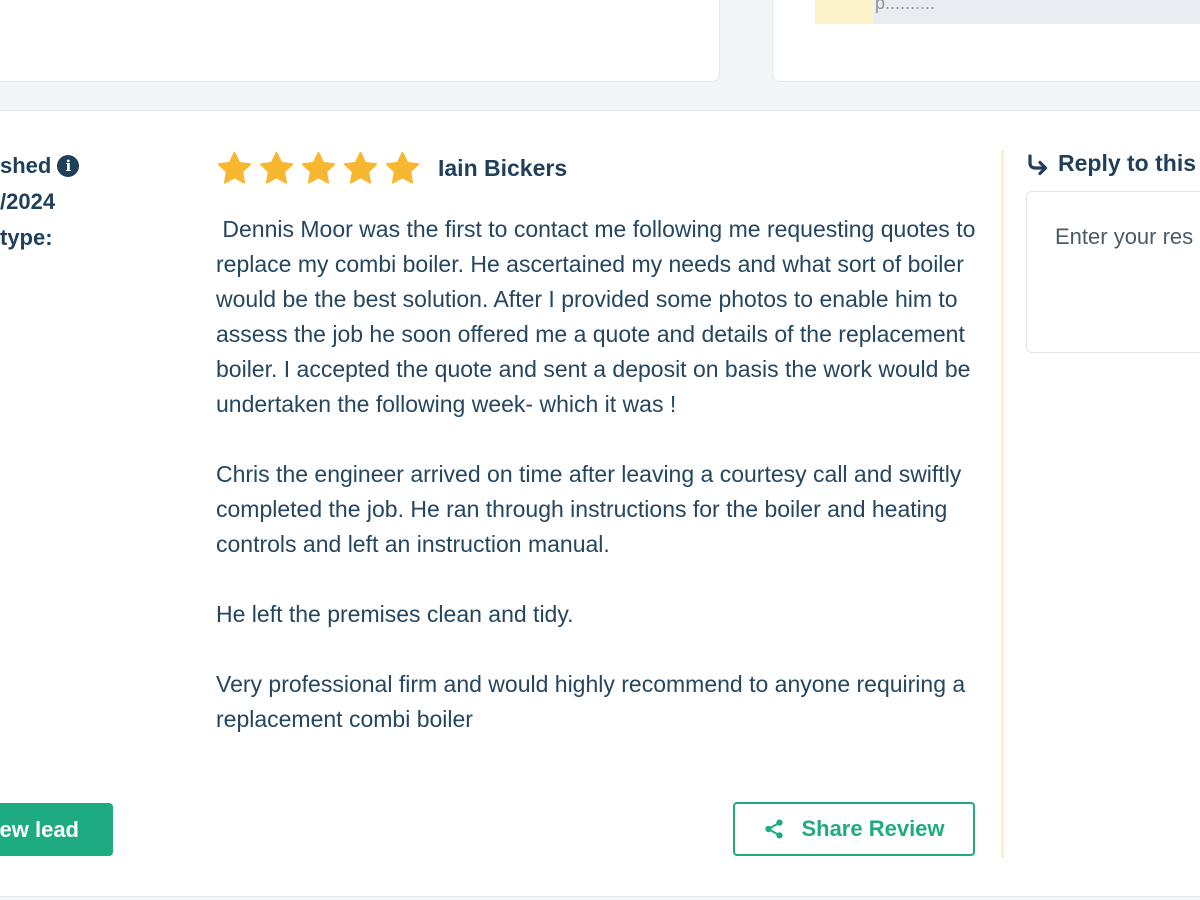 This screenshot has width=1200, height=900. What do you see at coordinates (360, 41) in the screenshot?
I see `top-card-left` at bounding box center [360, 41].